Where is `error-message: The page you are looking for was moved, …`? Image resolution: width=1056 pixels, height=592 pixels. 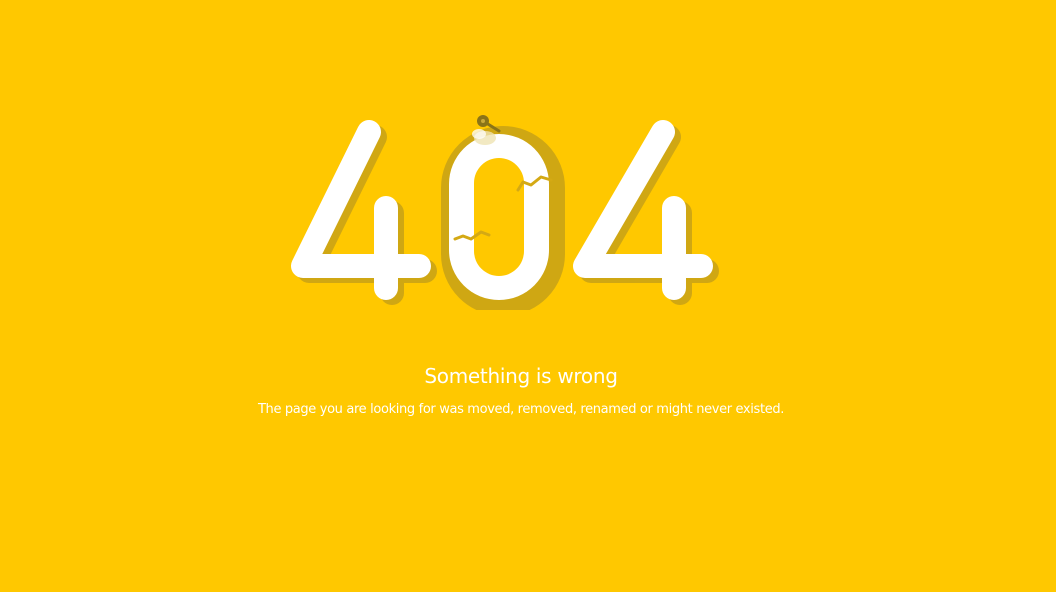
error-message: The page you are looking for was moved, … is located at coordinates (521, 409).